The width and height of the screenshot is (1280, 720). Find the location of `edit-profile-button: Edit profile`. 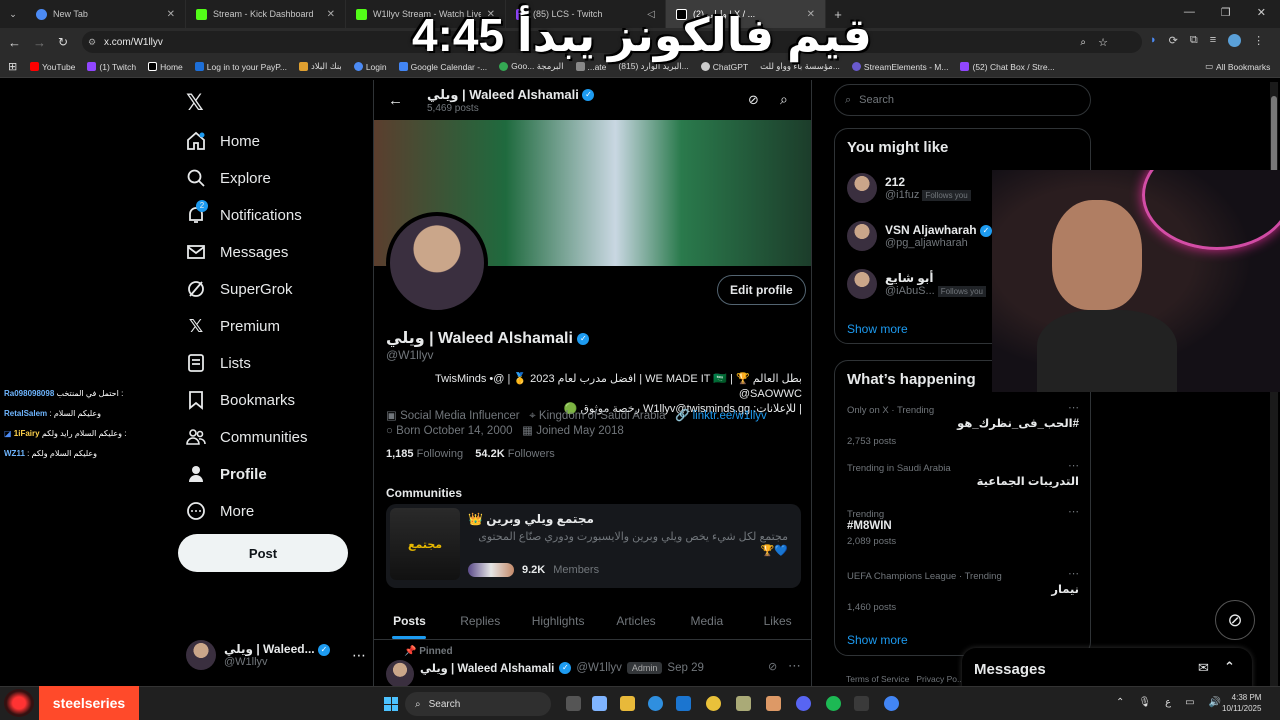

edit-profile-button: Edit profile is located at coordinates (761, 290).